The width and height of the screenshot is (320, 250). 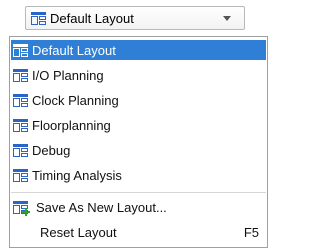 I want to click on save-layout-icon, so click(x=21, y=208).